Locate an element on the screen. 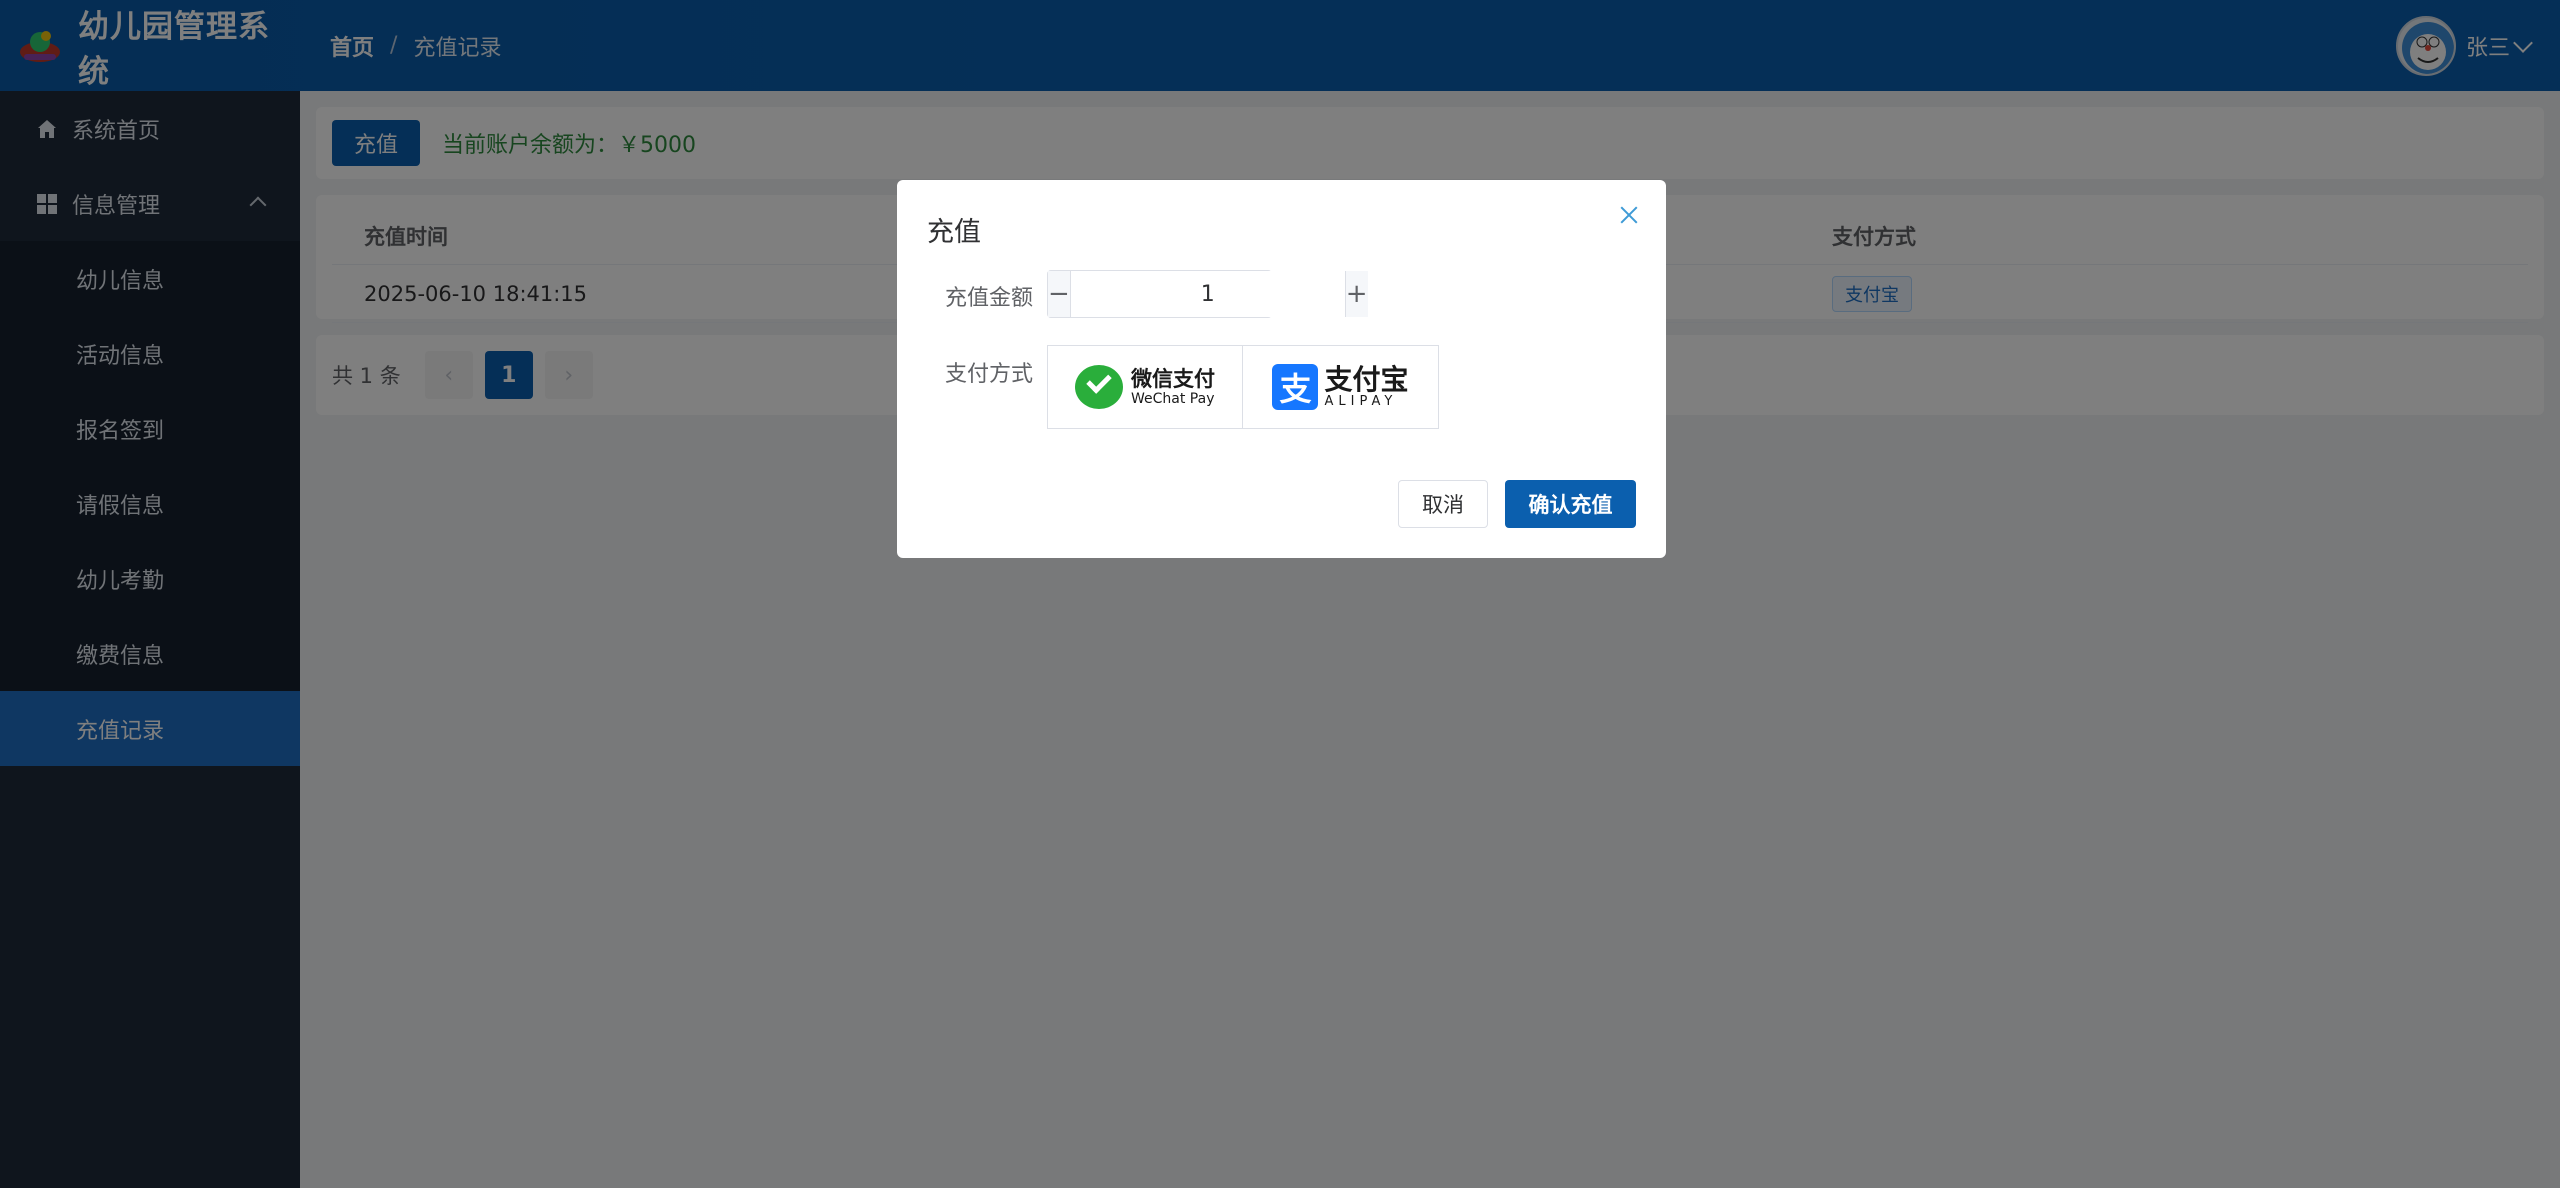 Image resolution: width=2560 pixels, height=1188 pixels. wechat-pay-label: 微信支付 is located at coordinates (1173, 379).